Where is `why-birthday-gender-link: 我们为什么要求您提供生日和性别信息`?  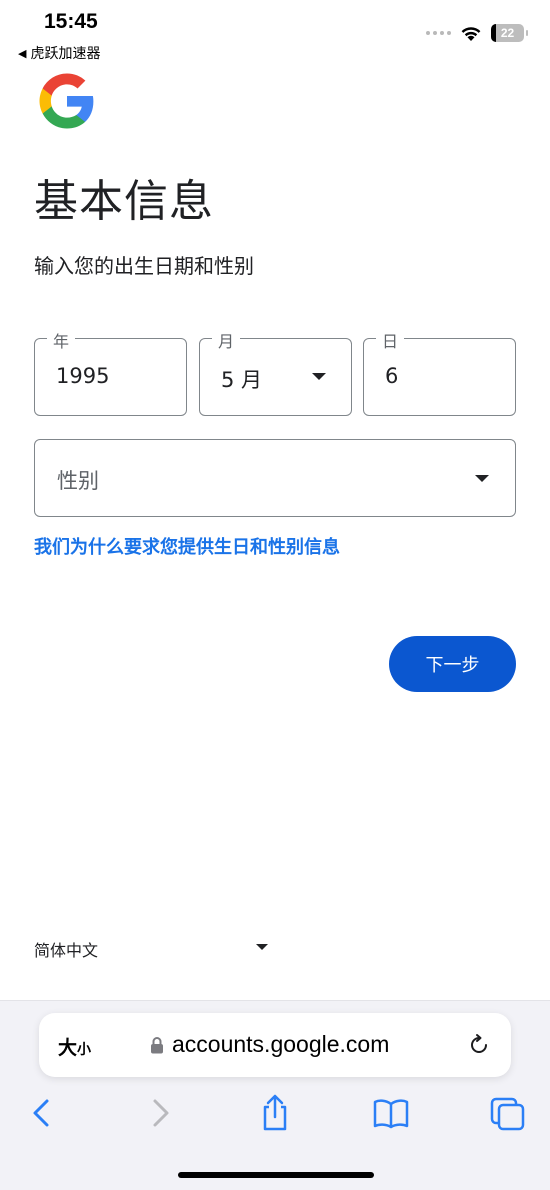 why-birthday-gender-link: 我们为什么要求您提供生日和性别信息 is located at coordinates (187, 546).